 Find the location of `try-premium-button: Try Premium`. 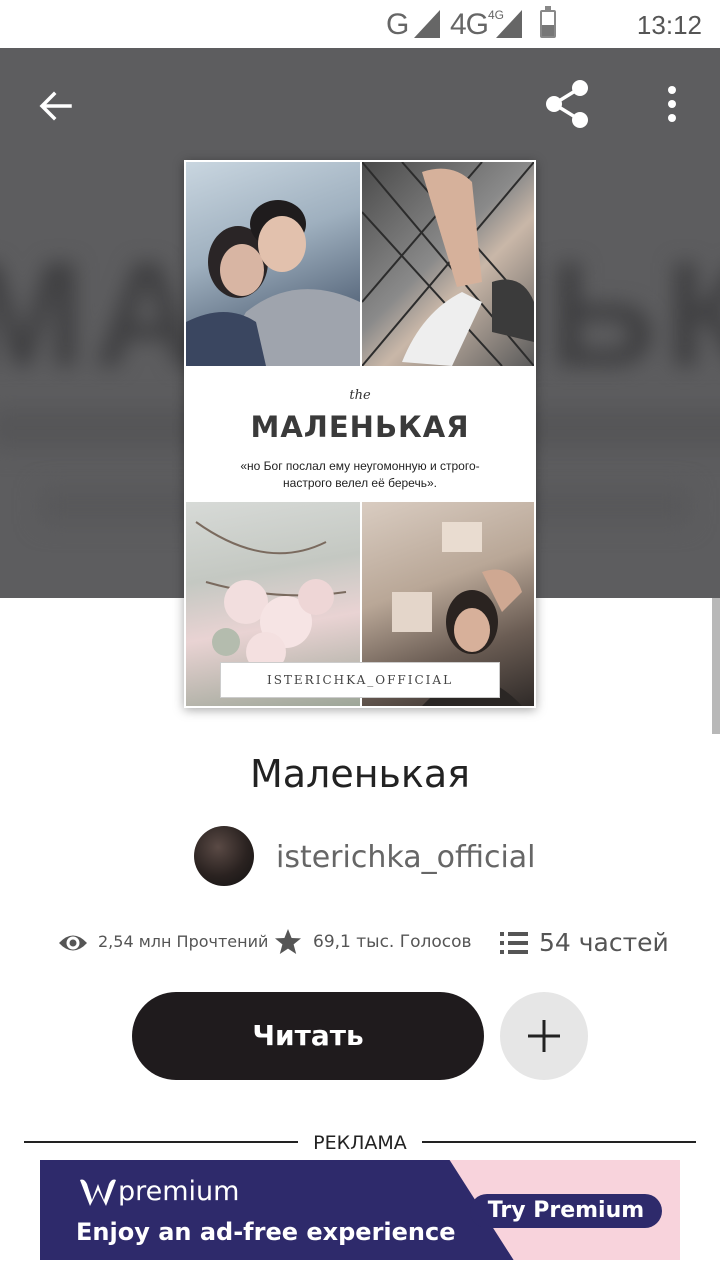

try-premium-button: Try Premium is located at coordinates (566, 1211).